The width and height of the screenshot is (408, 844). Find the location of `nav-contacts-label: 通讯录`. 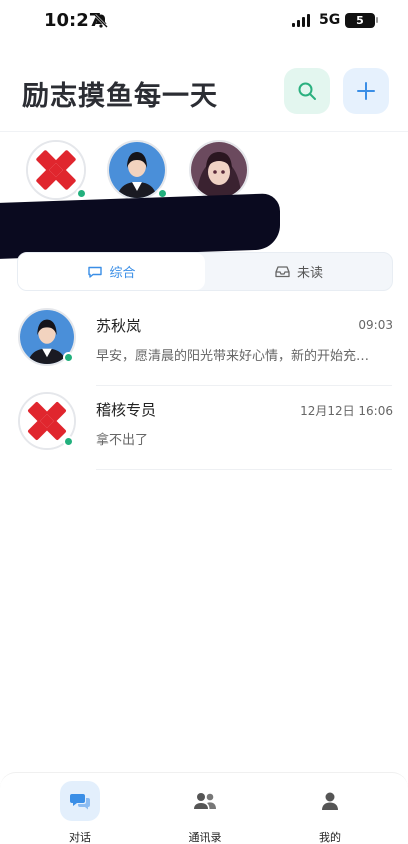

nav-contacts-label: 通讯录 is located at coordinates (205, 837).